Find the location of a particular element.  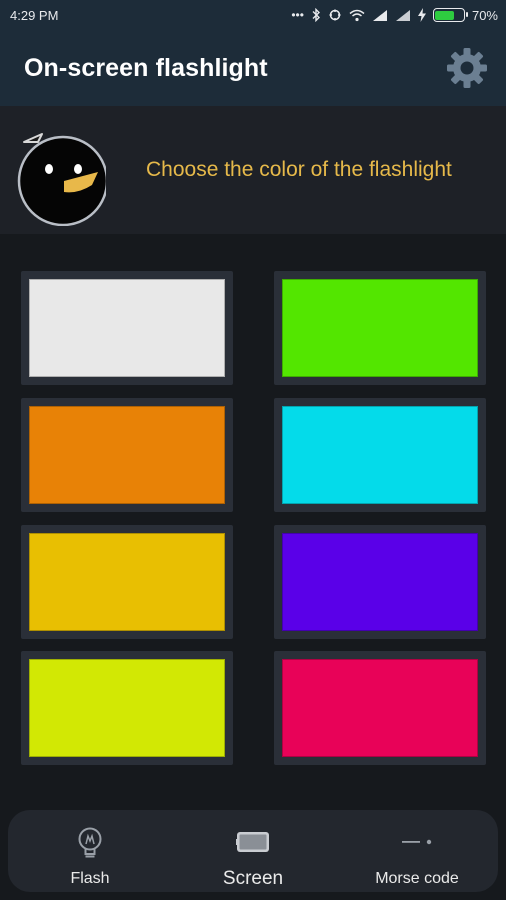

settings-button is located at coordinates (467, 68).